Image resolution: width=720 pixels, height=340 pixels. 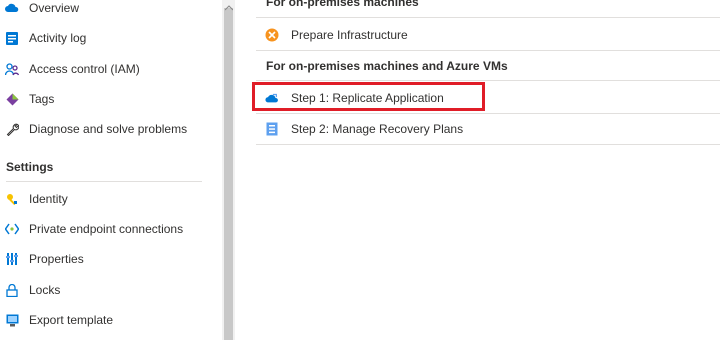 What do you see at coordinates (342, 4) in the screenshot?
I see `group-title-on-premises: For on-premises machines` at bounding box center [342, 4].